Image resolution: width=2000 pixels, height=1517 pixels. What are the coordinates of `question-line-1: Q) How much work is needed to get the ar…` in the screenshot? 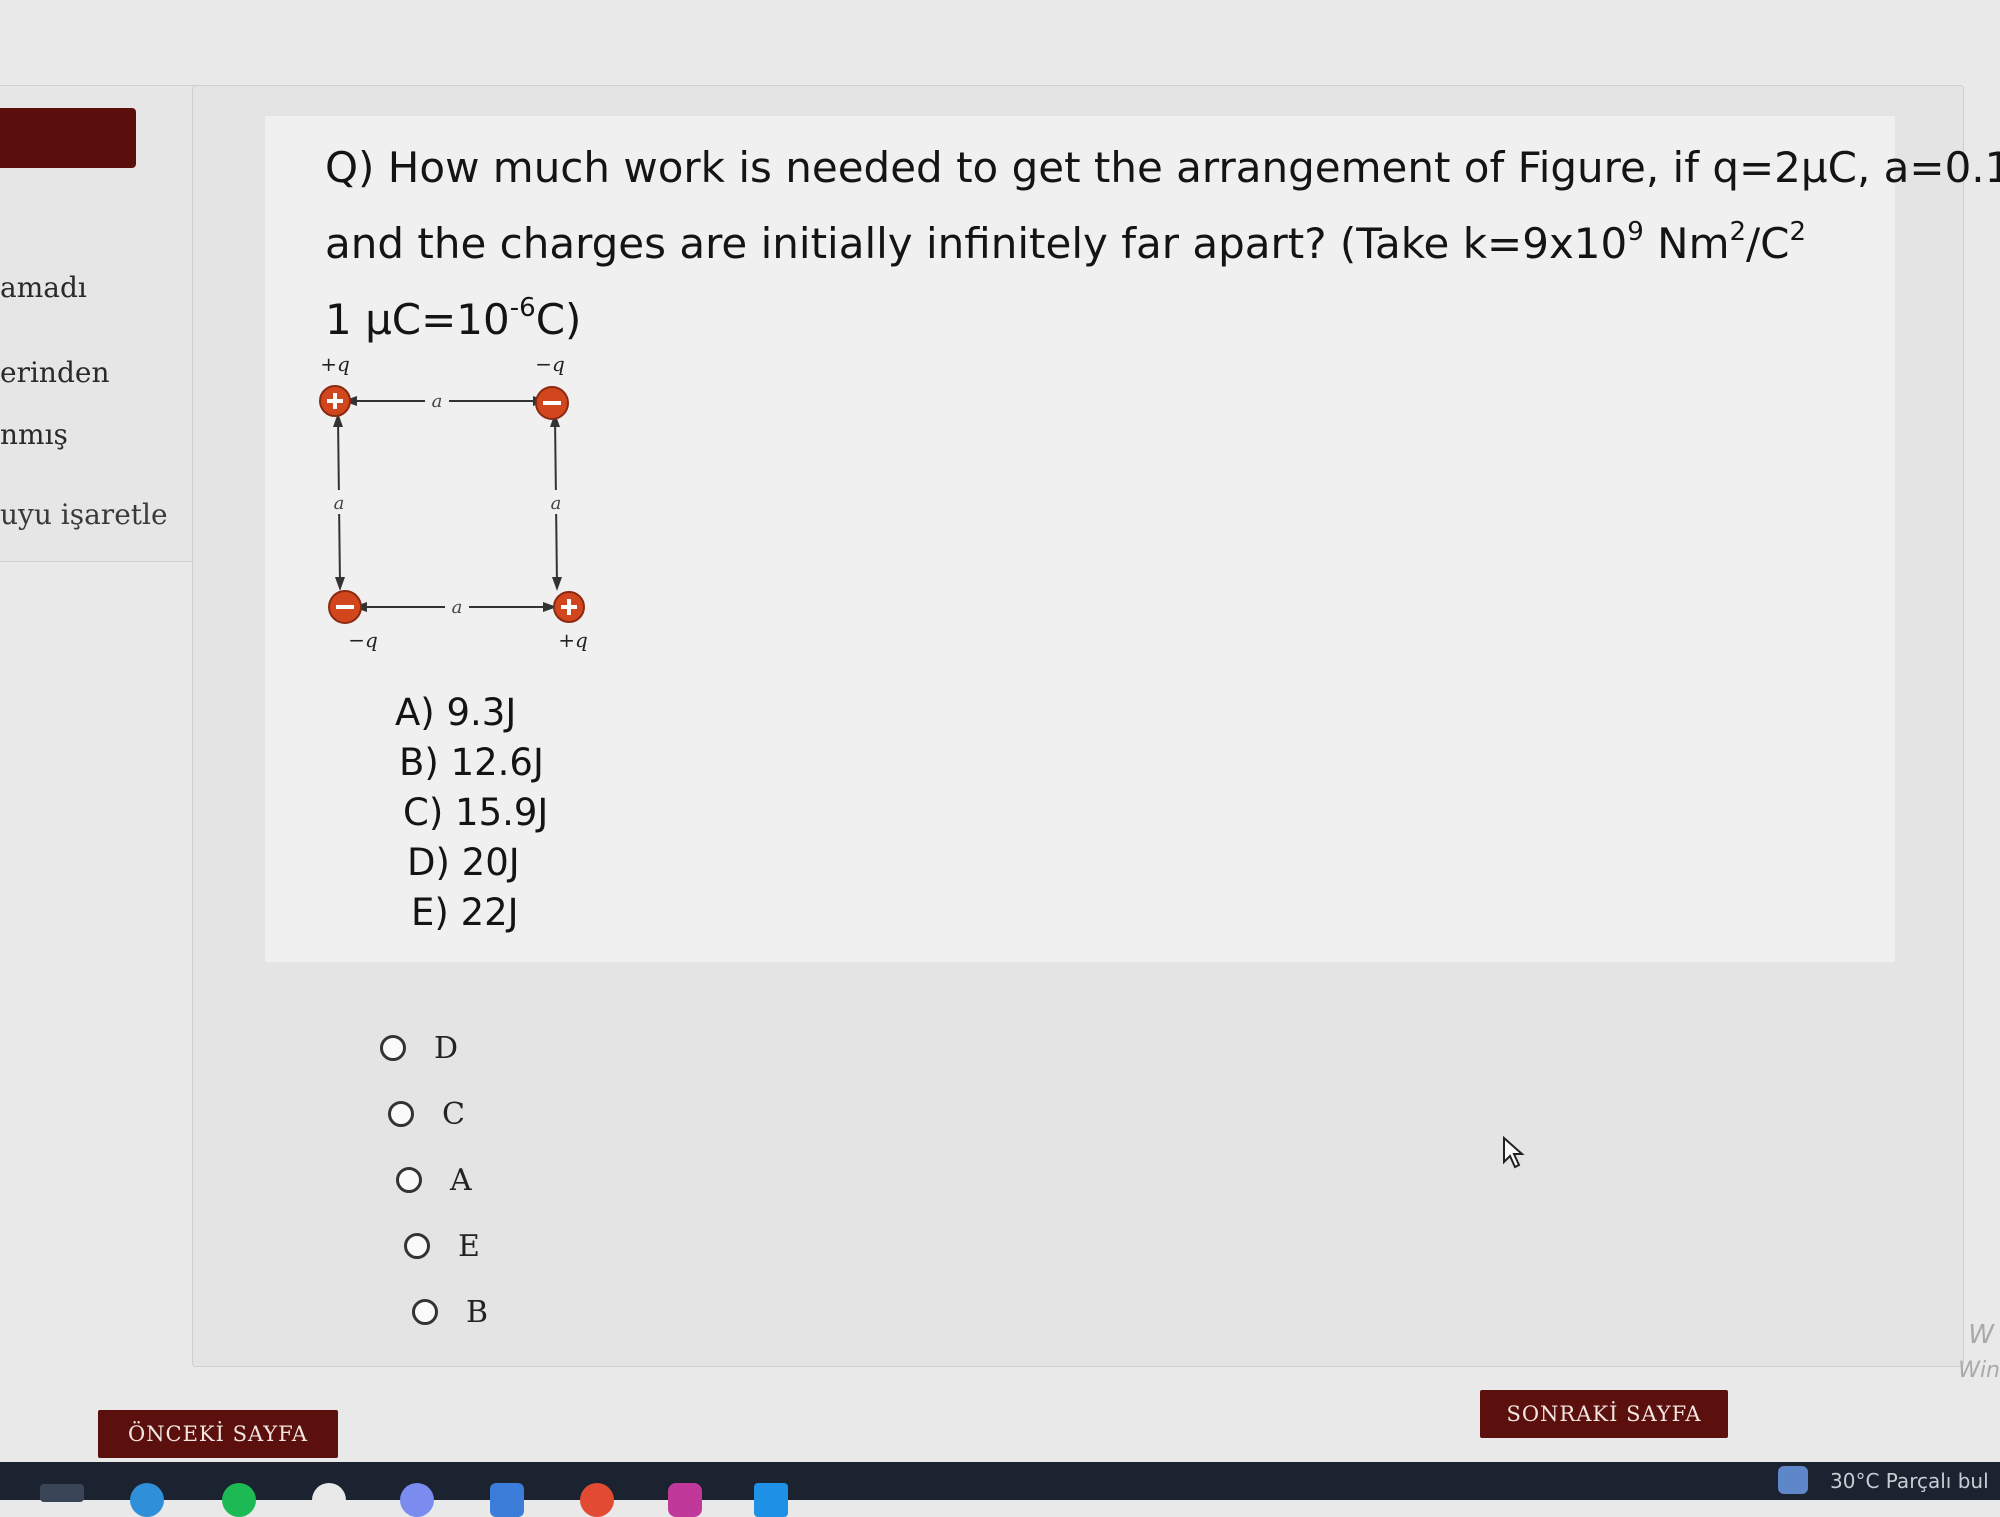 It's located at (1162, 167).